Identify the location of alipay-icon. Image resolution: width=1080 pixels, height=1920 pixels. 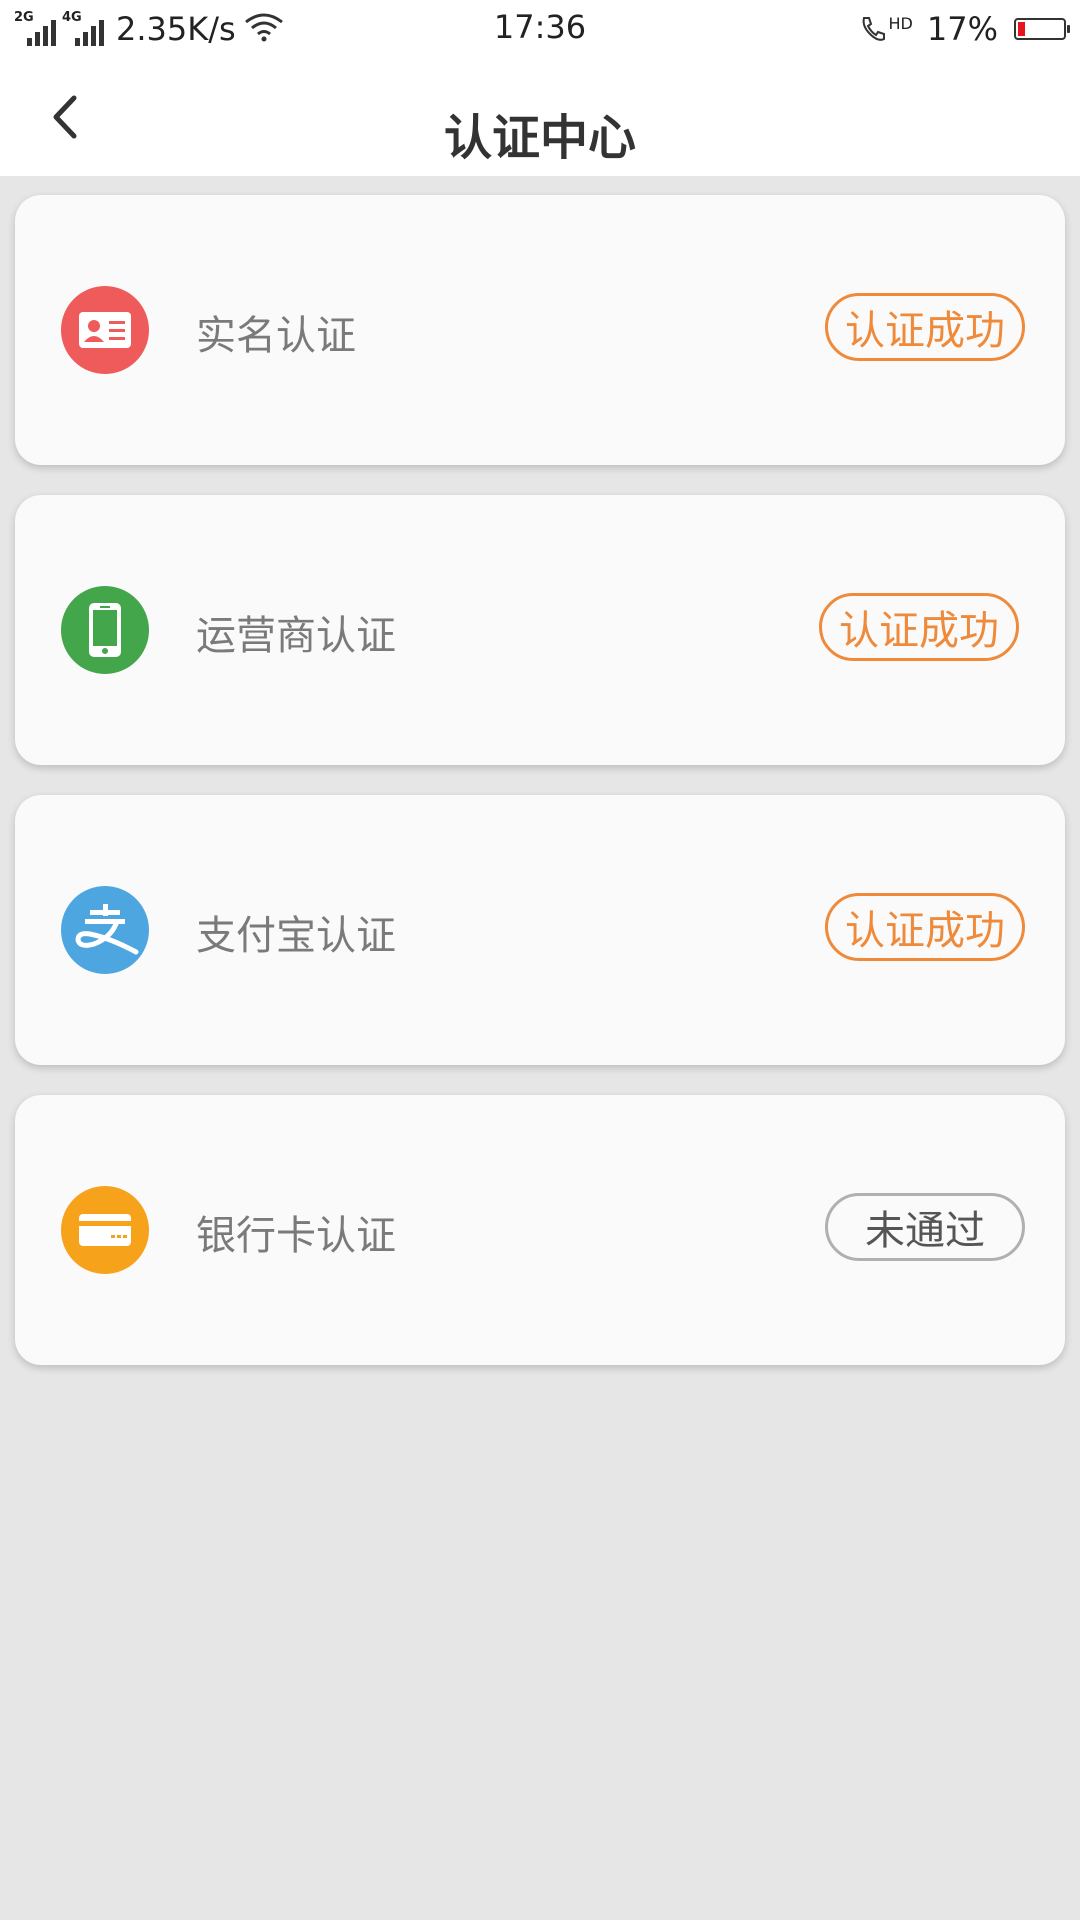
(105, 930).